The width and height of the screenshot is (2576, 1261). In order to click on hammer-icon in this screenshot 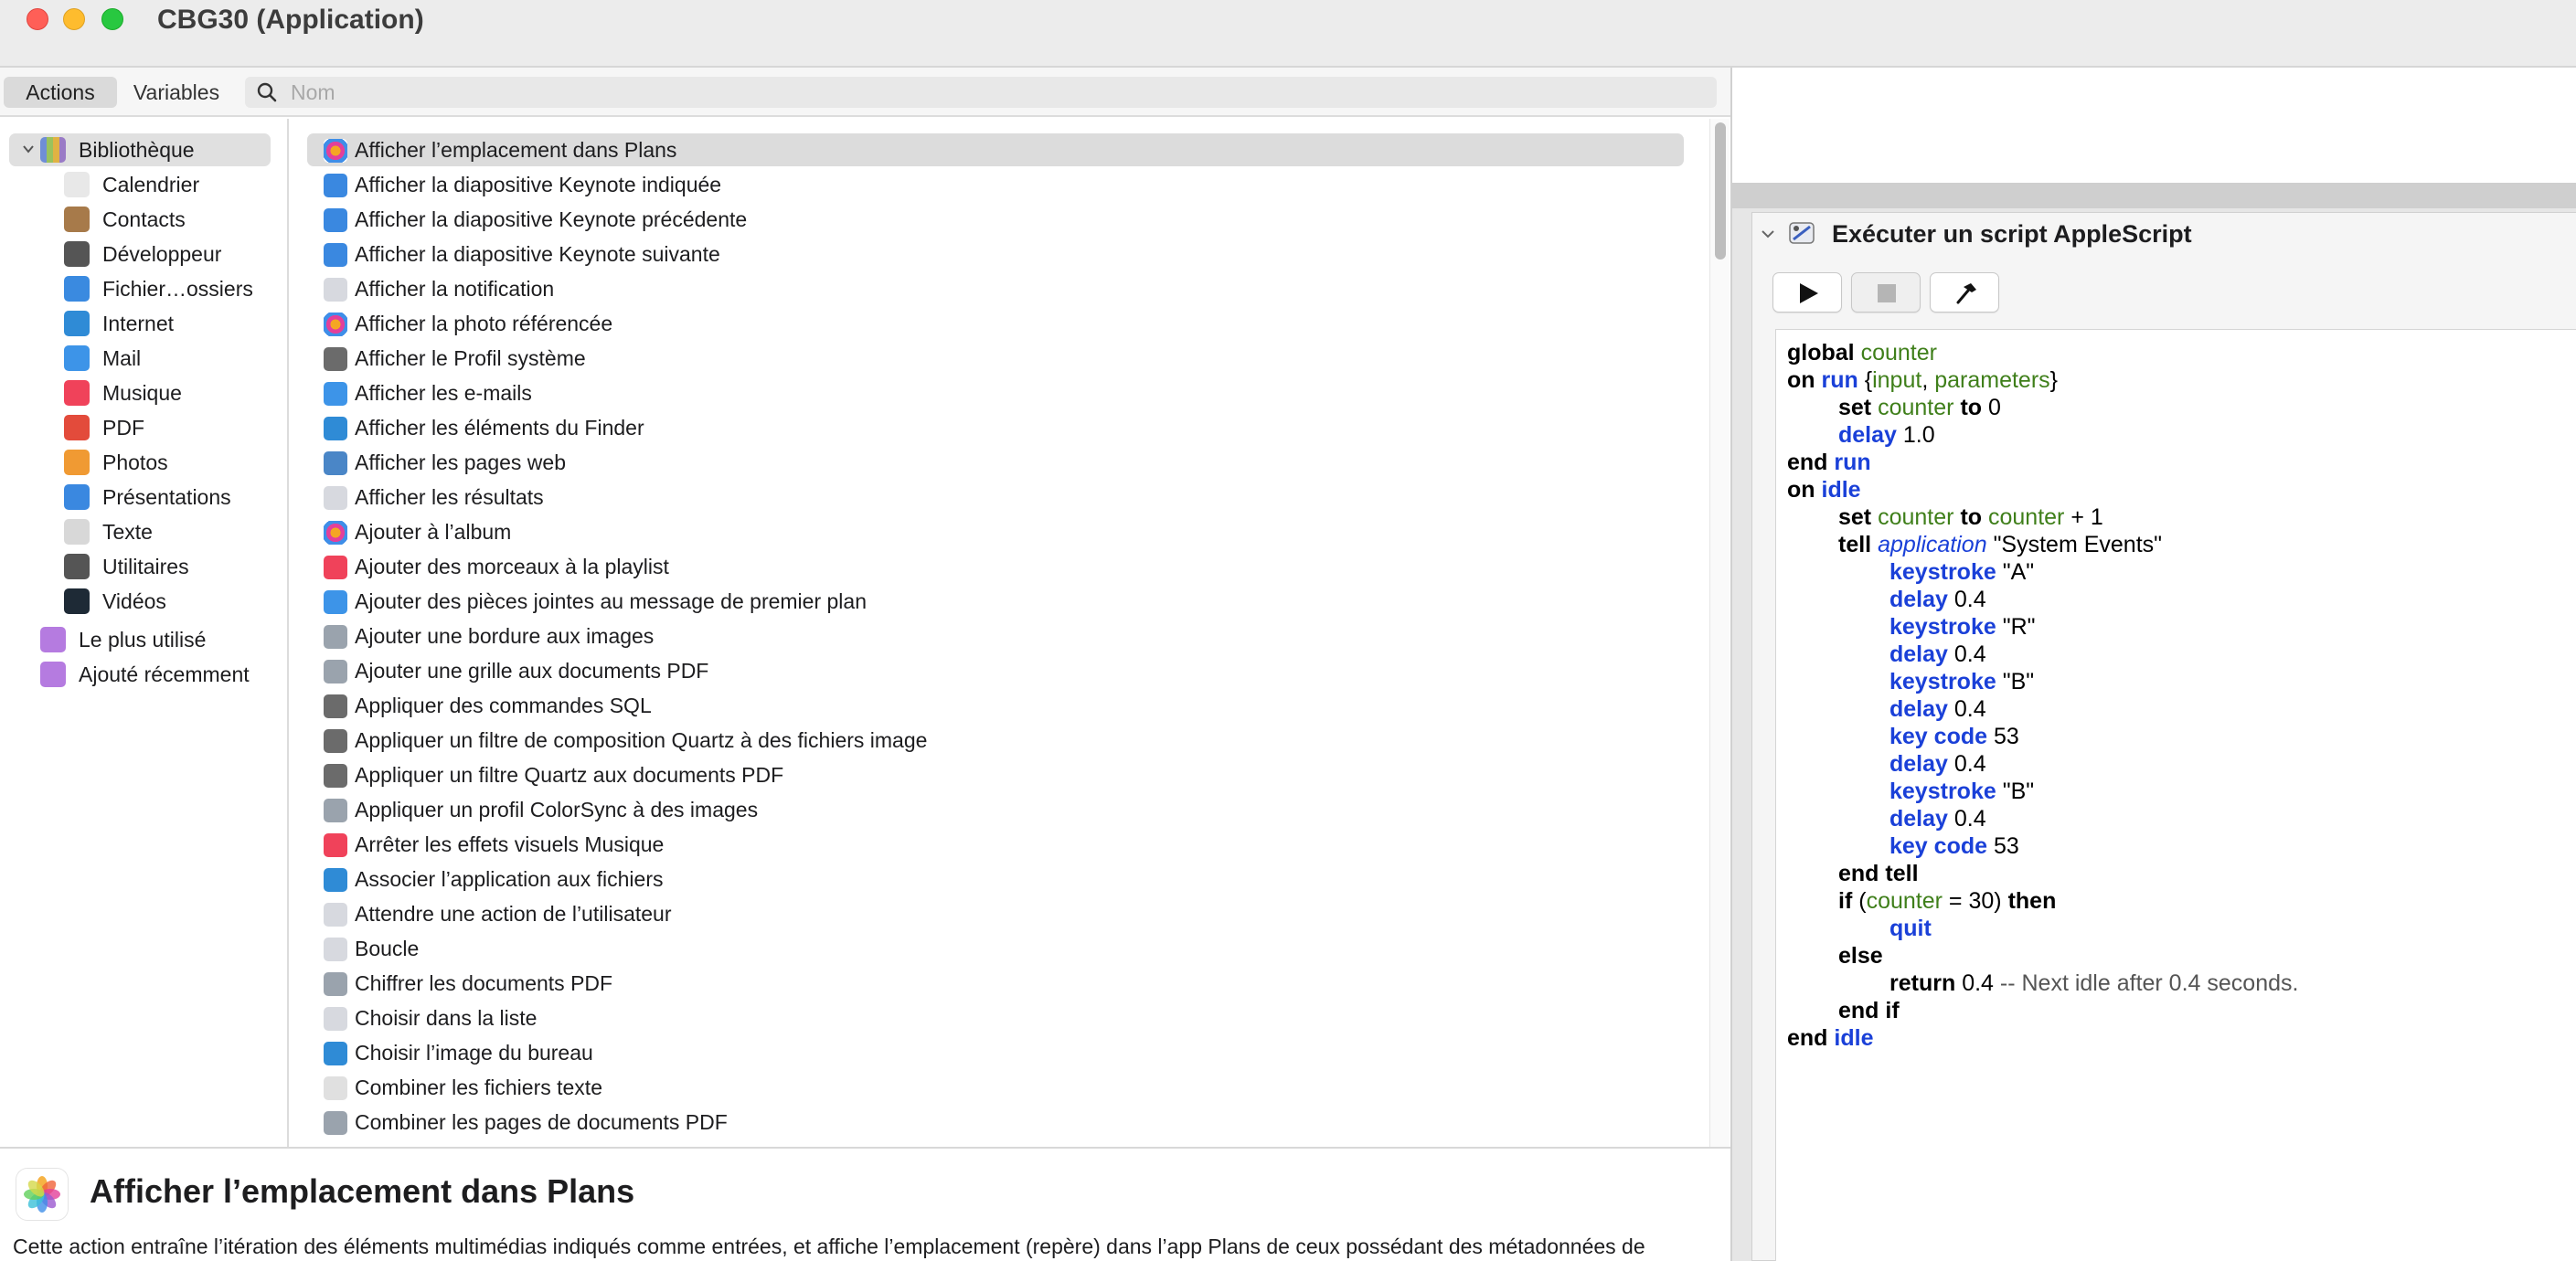, I will do `click(1966, 294)`.